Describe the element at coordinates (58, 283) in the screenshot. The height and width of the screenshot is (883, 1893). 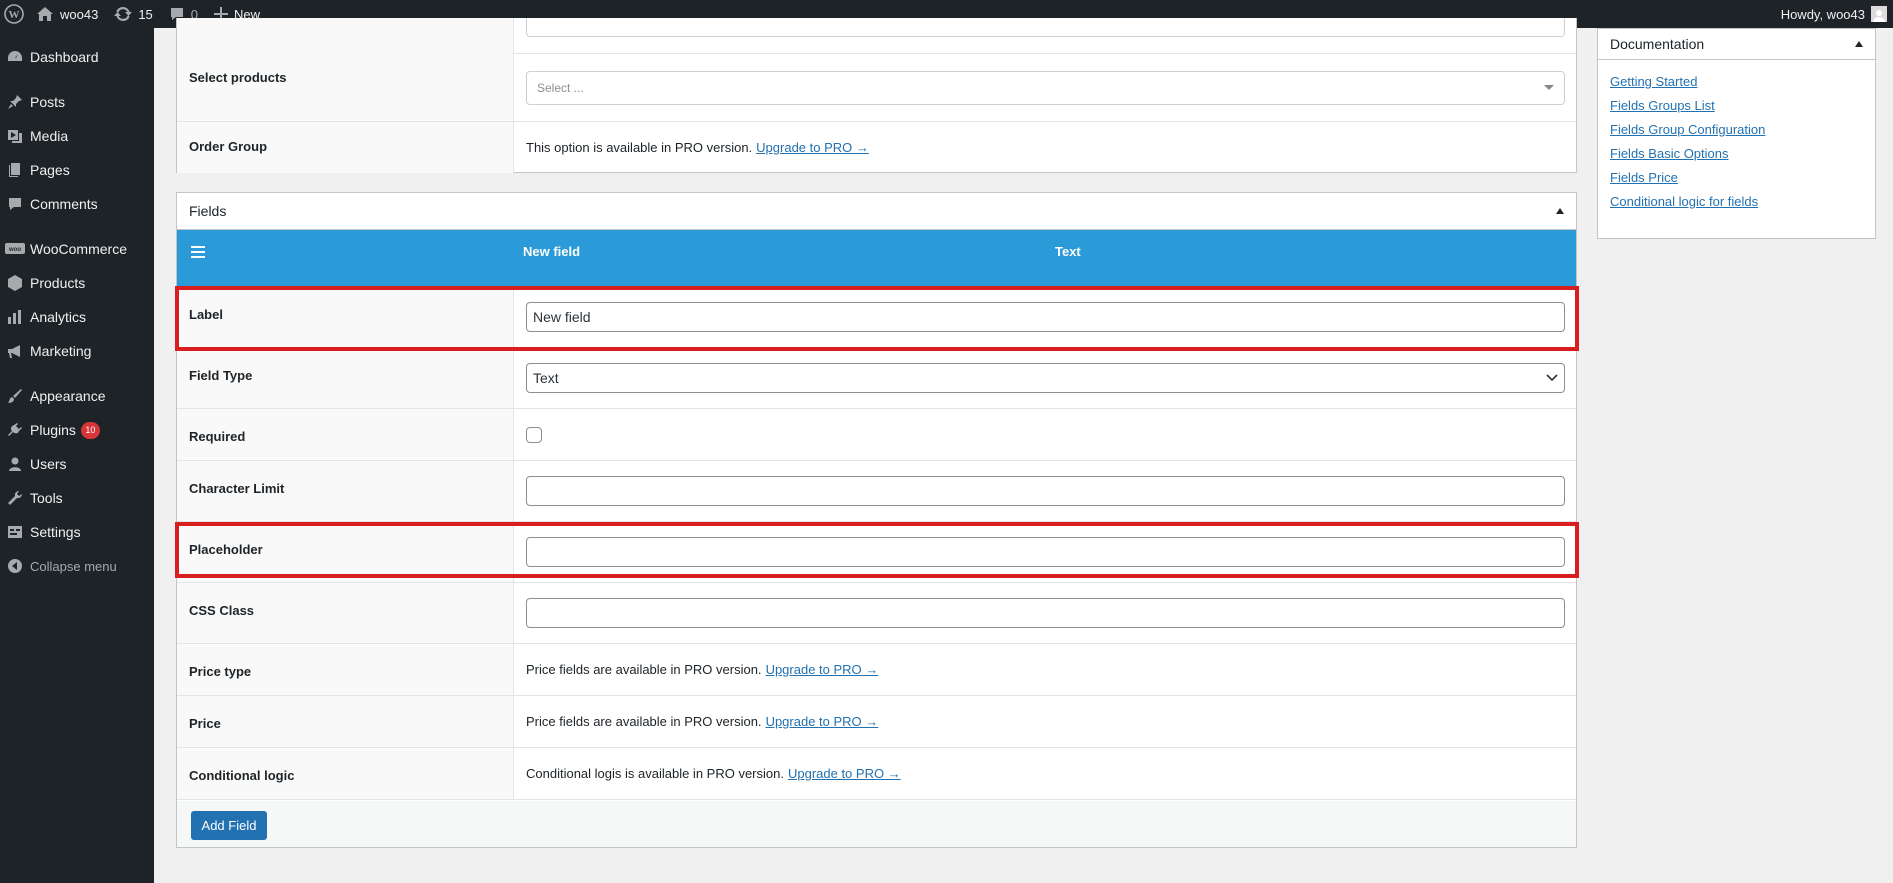
I see `sidebar-item-label: Products` at that location.